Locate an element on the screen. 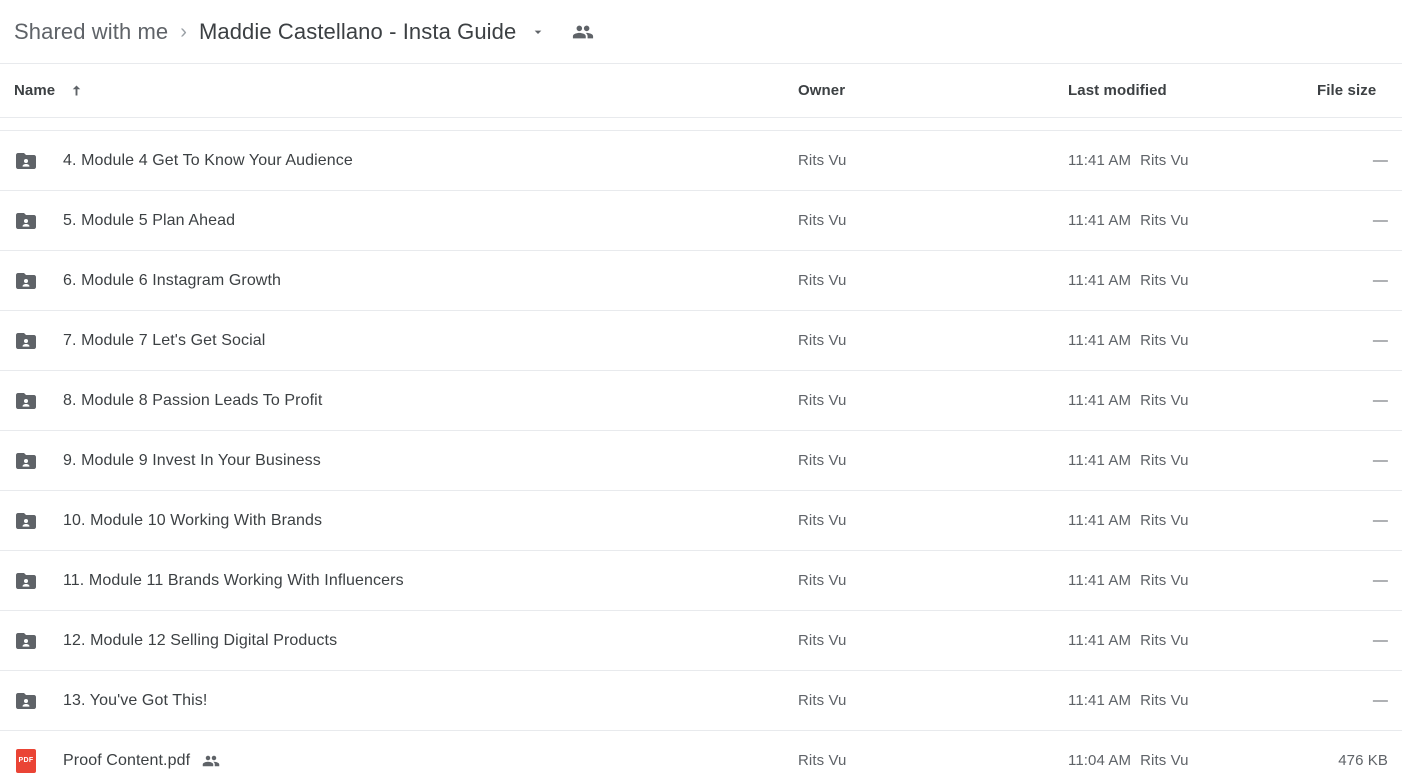 The height and width of the screenshot is (783, 1402). column-header-owner: Owner is located at coordinates (821, 90).